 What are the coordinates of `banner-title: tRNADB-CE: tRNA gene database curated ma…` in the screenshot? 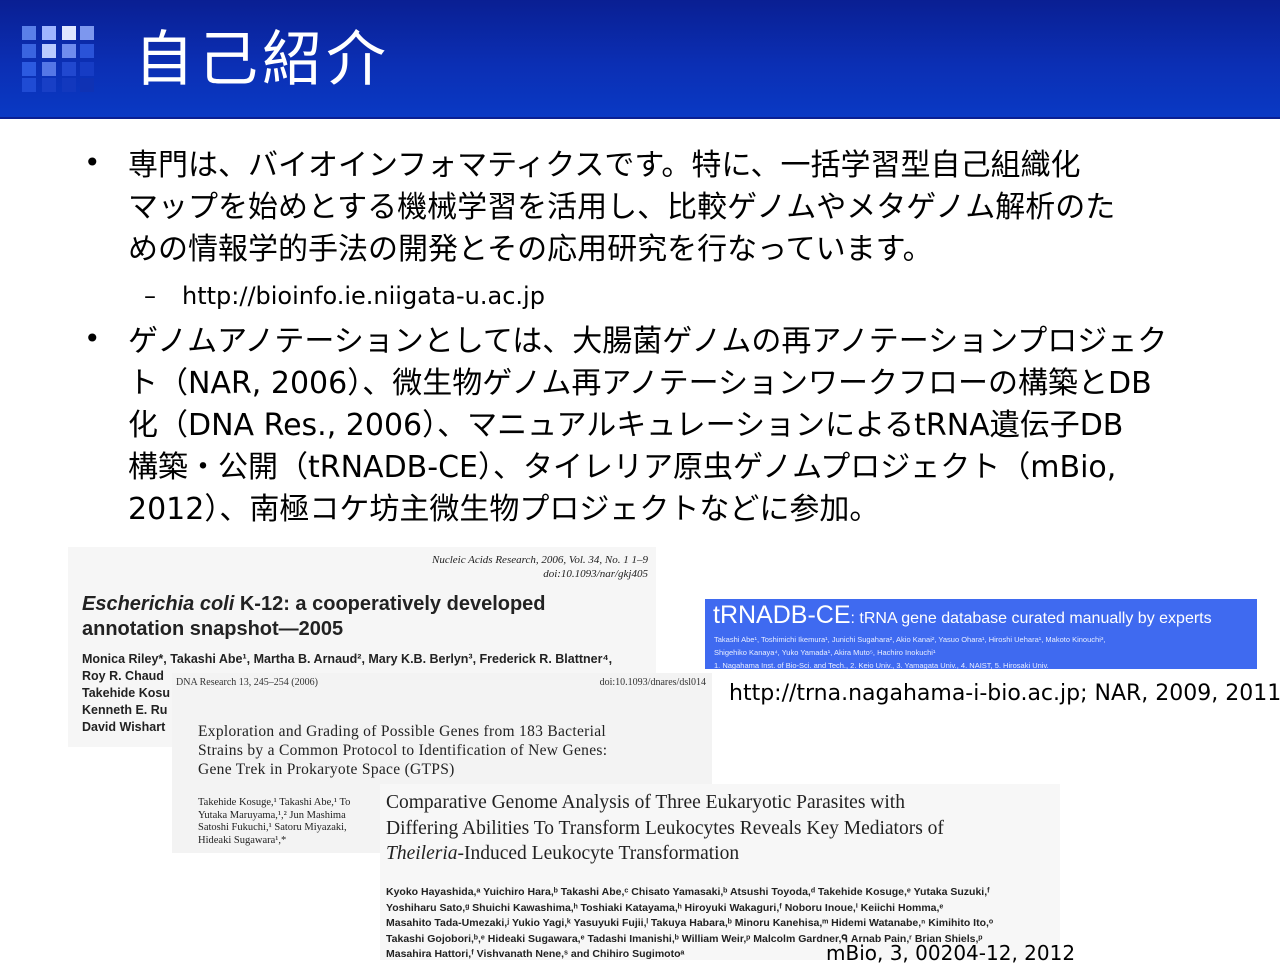 It's located at (962, 615).